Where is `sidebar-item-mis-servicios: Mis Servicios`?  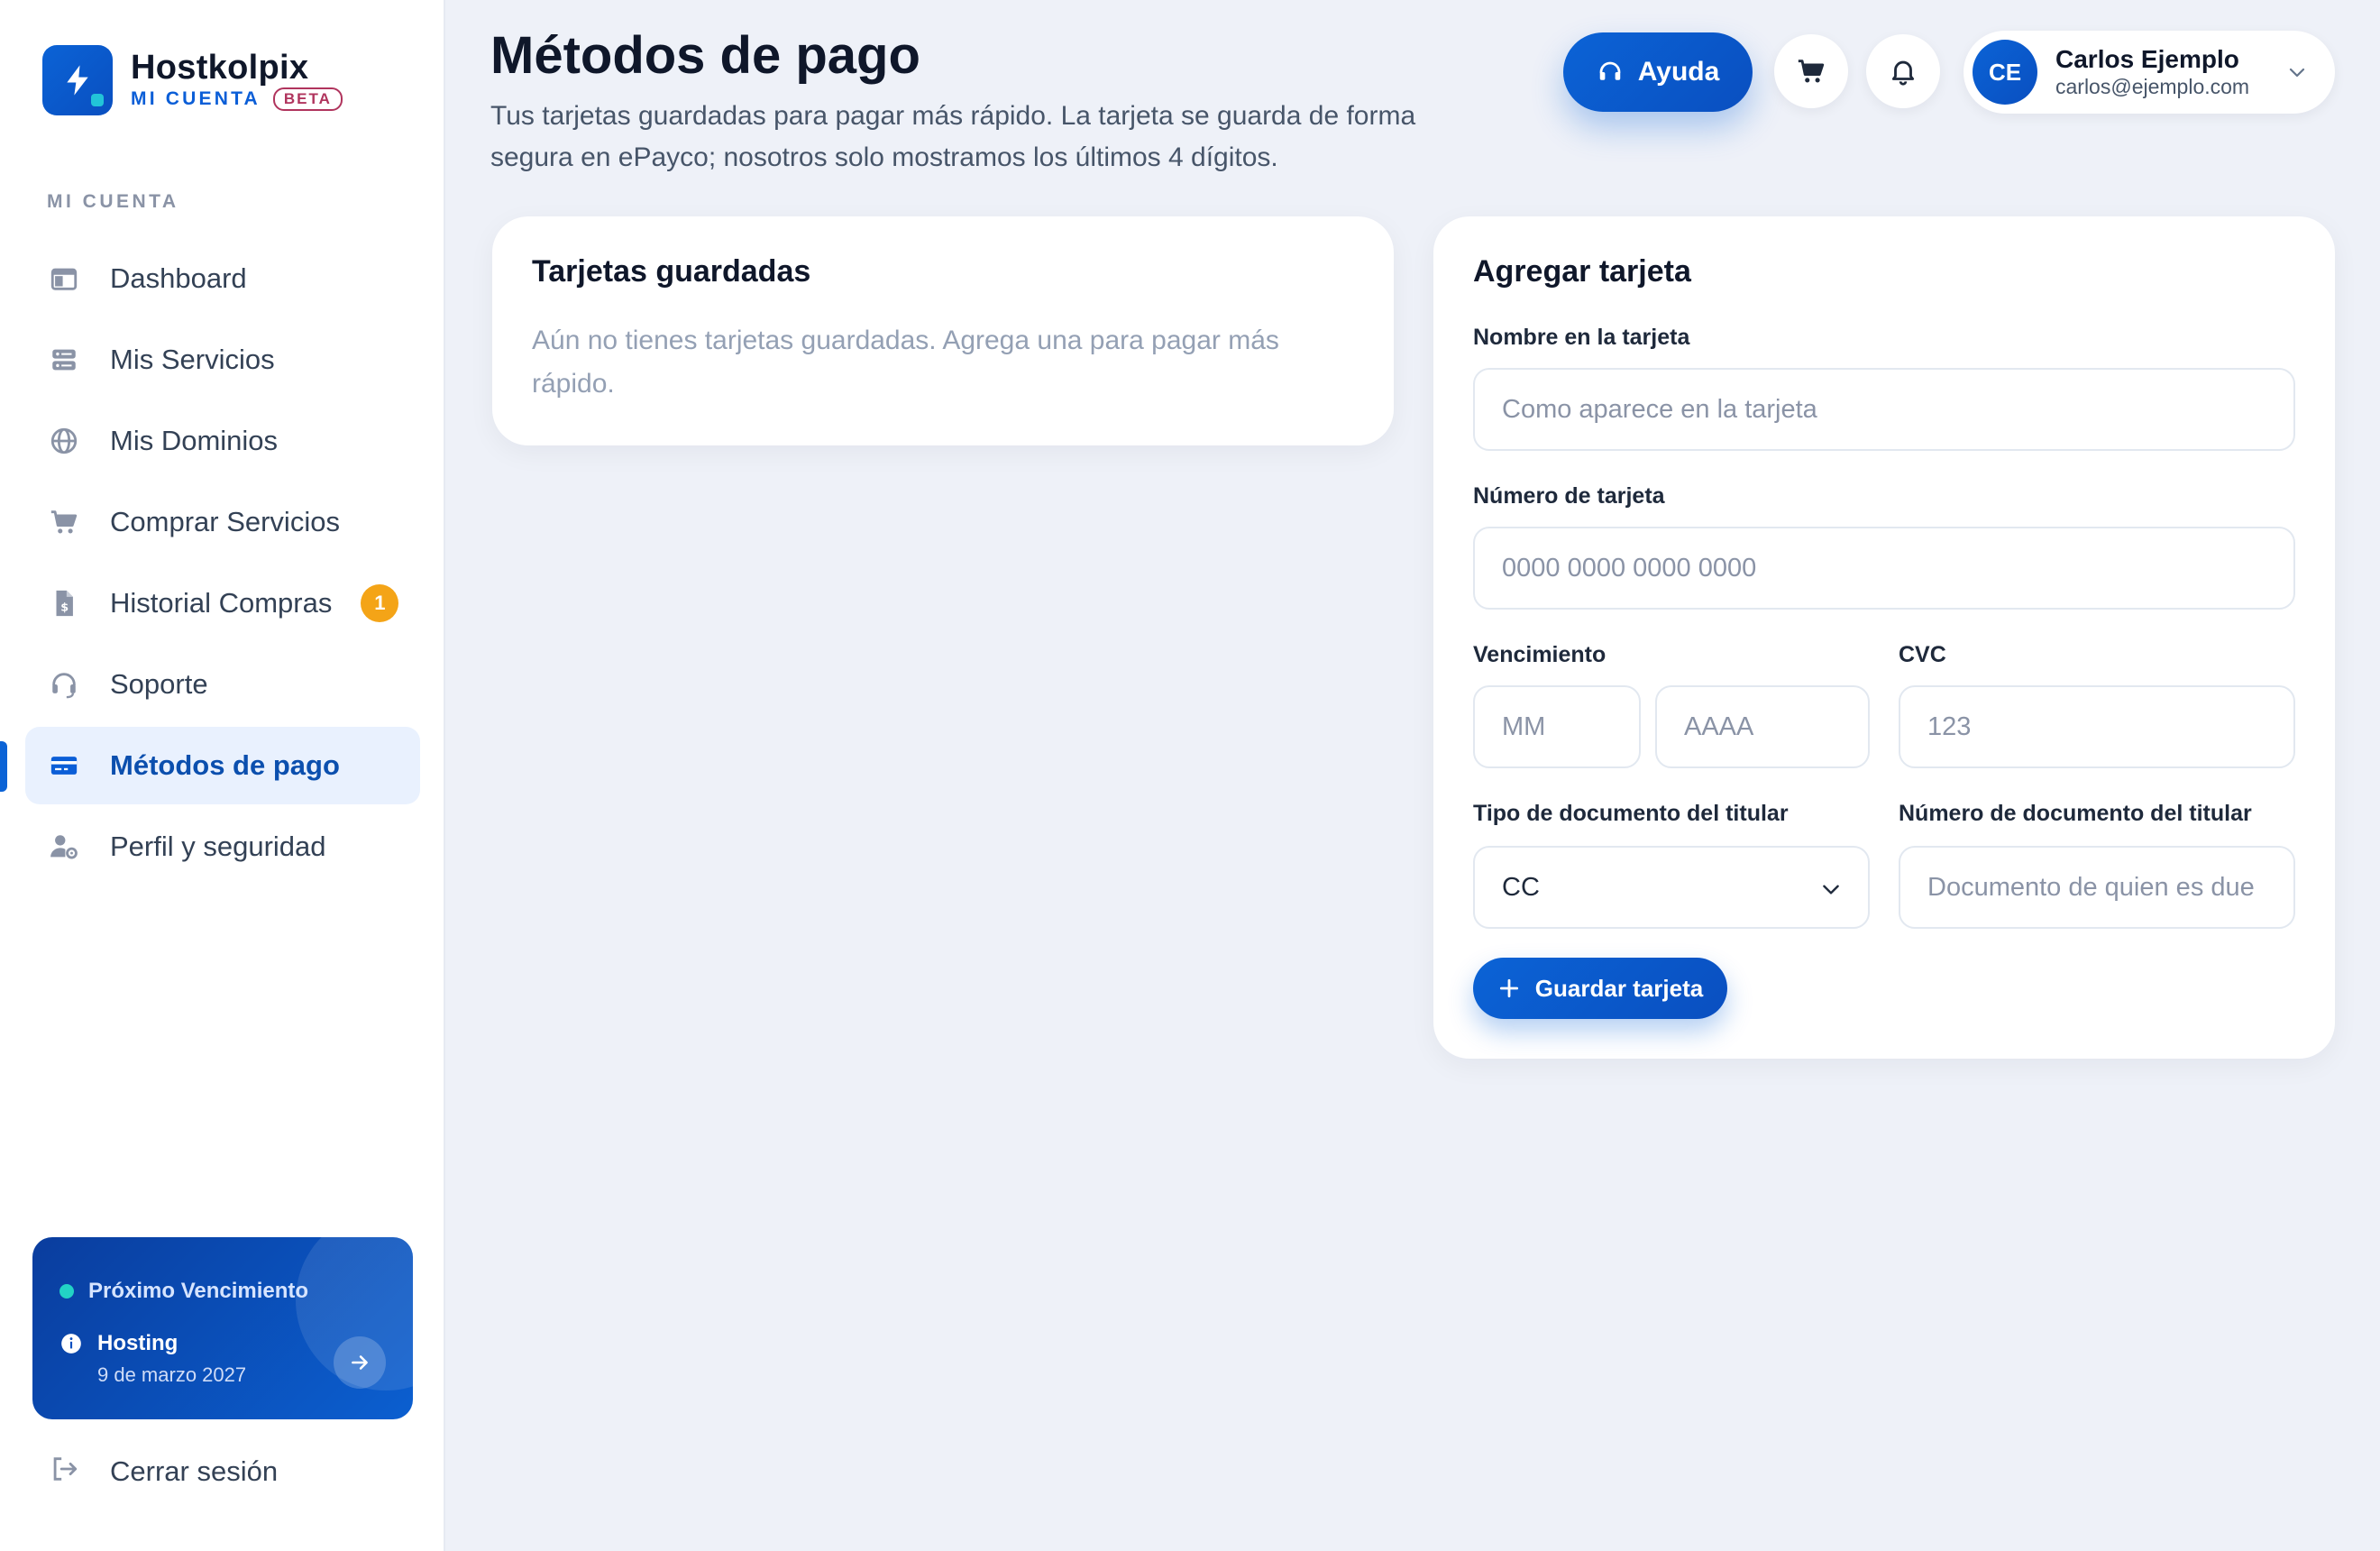
sidebar-item-mis-servicios: Mis Servicios is located at coordinates (223, 360).